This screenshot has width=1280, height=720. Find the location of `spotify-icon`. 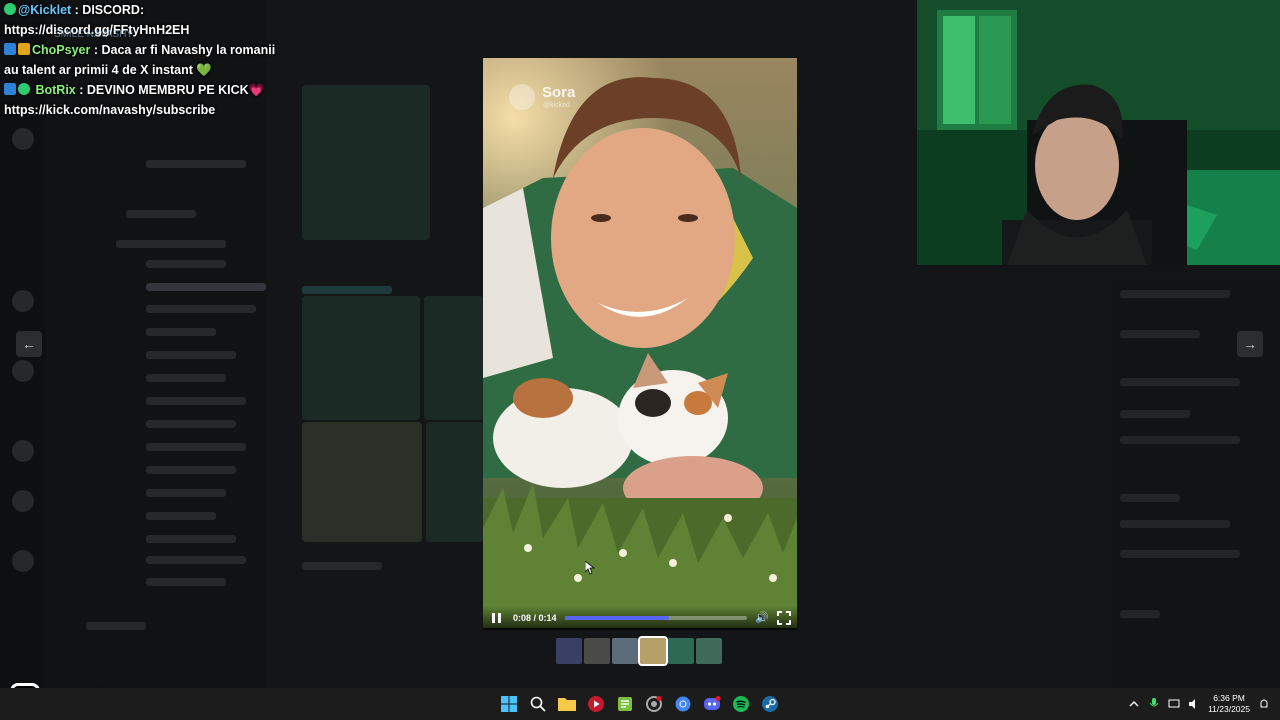

spotify-icon is located at coordinates (741, 704).